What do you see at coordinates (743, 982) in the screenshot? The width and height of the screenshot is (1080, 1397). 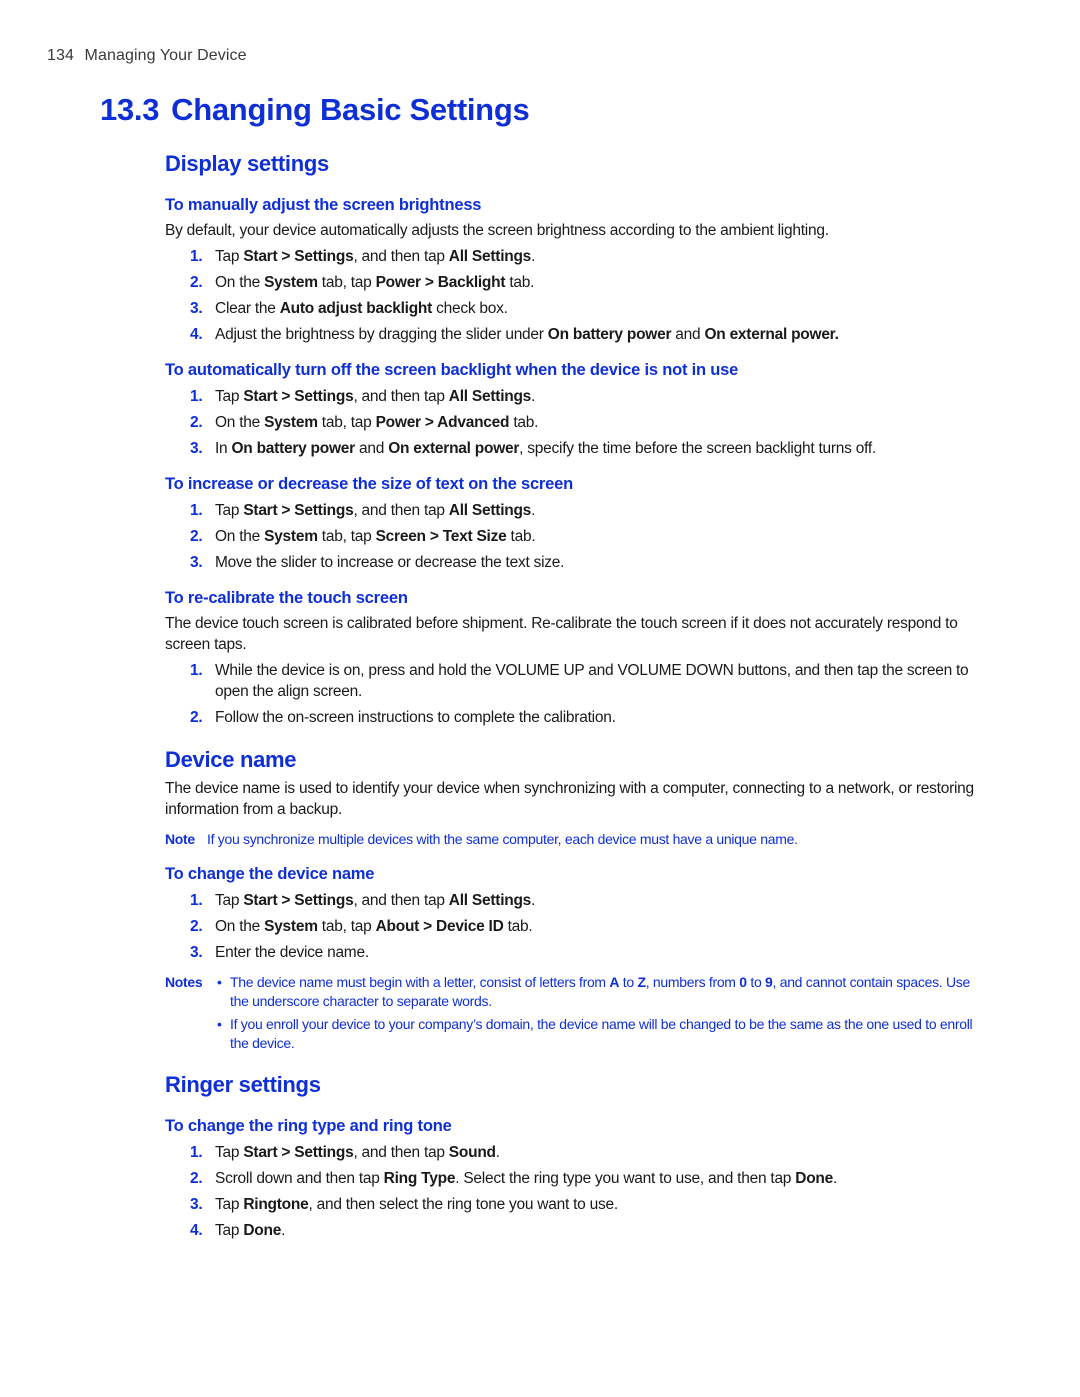 I see `ui-term: 0` at bounding box center [743, 982].